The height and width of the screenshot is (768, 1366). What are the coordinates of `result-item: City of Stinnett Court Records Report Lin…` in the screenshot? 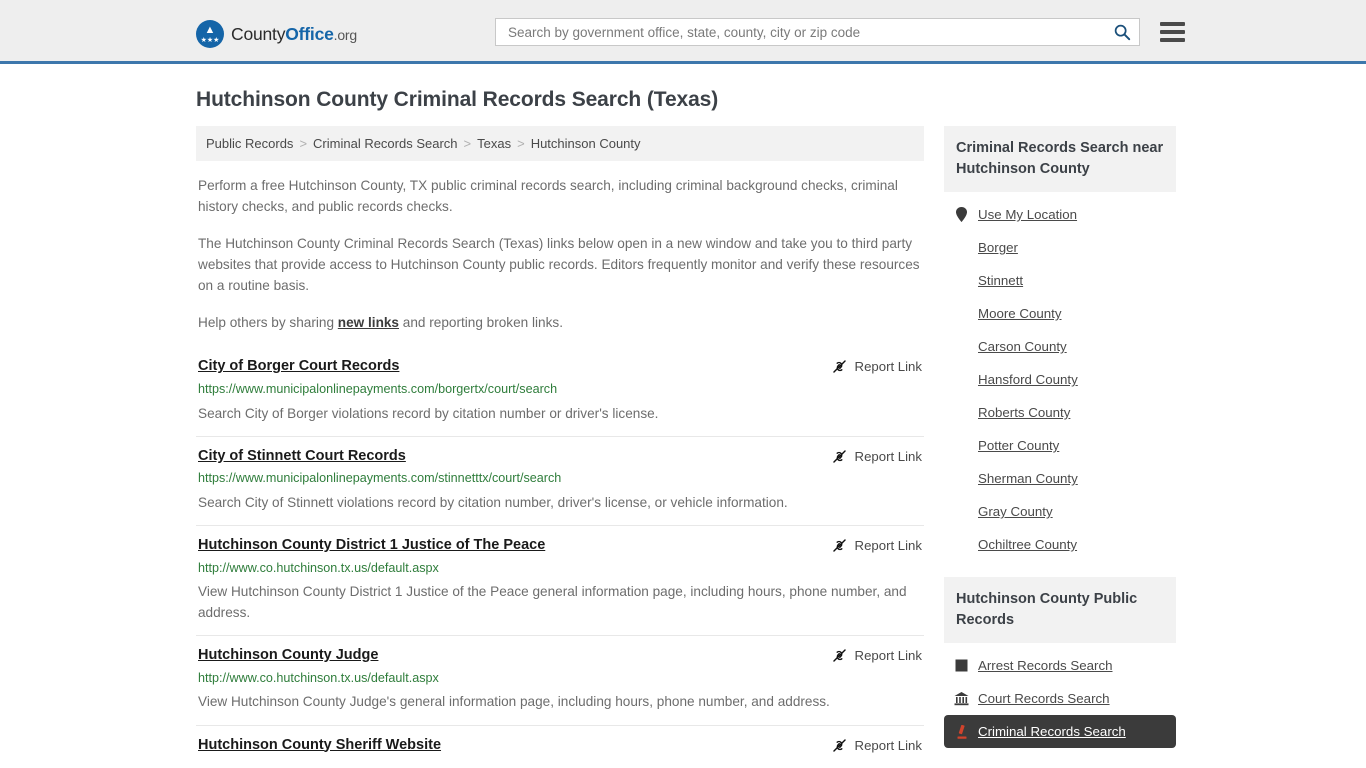 It's located at (560, 480).